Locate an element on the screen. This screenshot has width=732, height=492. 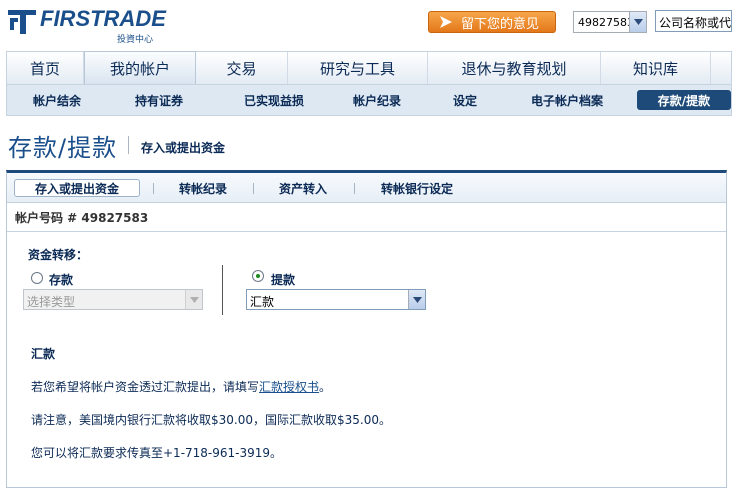
wire-fee-text: 请注意，美国境内银行汇款将收取$30.00，国际汇款收取$35.00。 is located at coordinates (211, 420).